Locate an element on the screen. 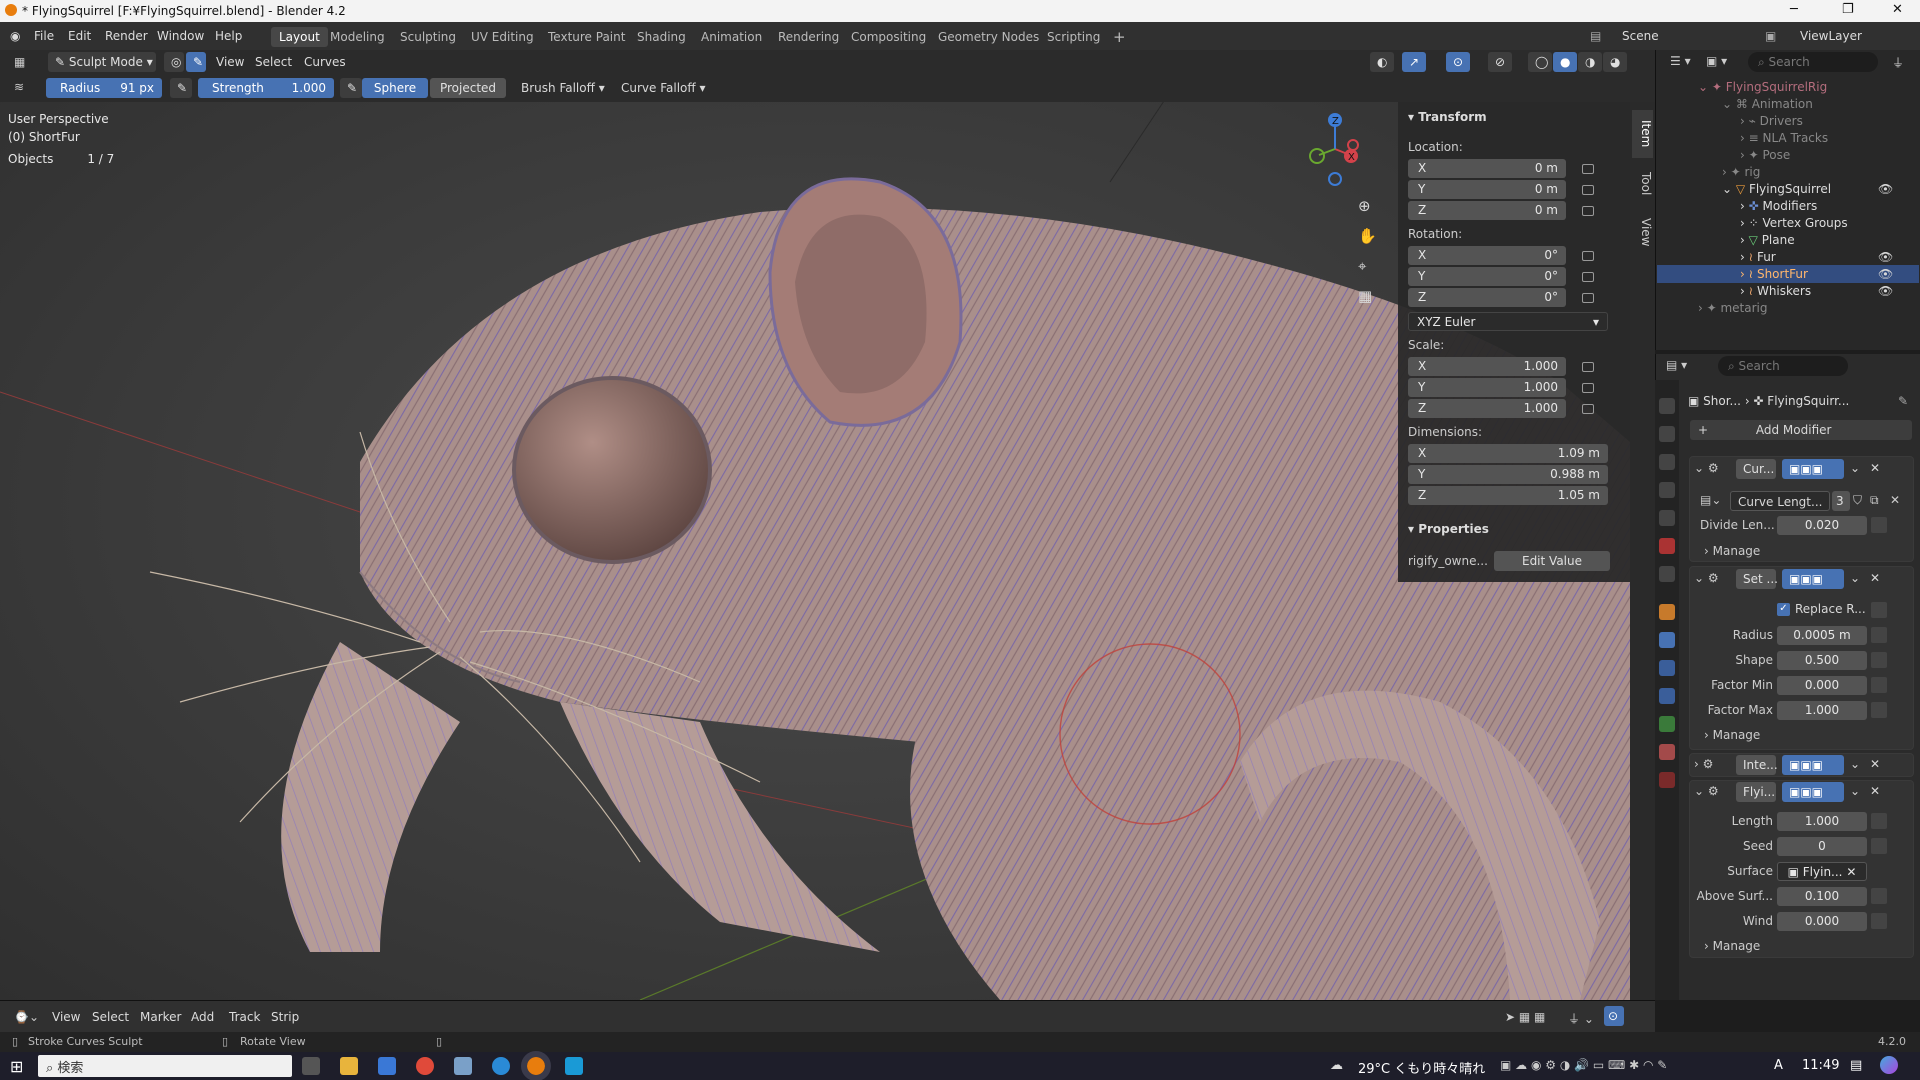 Image resolution: width=1920 pixels, height=1080 pixels. factor-min-field: 0.000 is located at coordinates (1822, 685).